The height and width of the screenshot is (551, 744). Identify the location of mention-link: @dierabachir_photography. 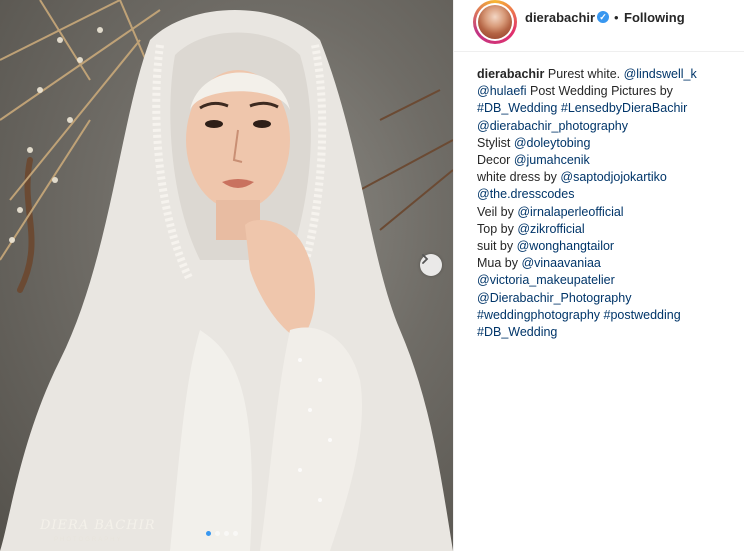
(552, 126).